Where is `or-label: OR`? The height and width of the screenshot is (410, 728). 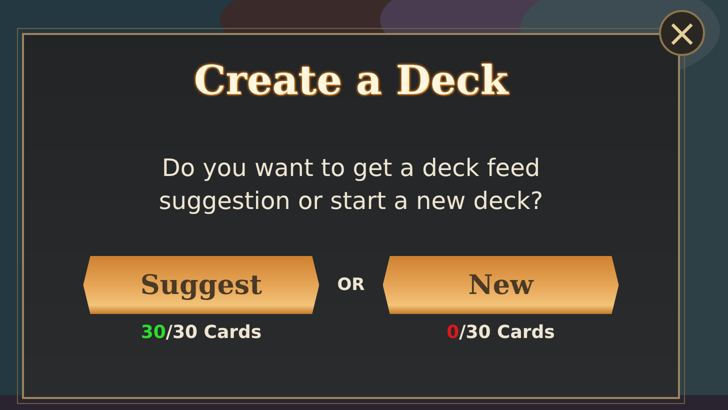
or-label: OR is located at coordinates (351, 285).